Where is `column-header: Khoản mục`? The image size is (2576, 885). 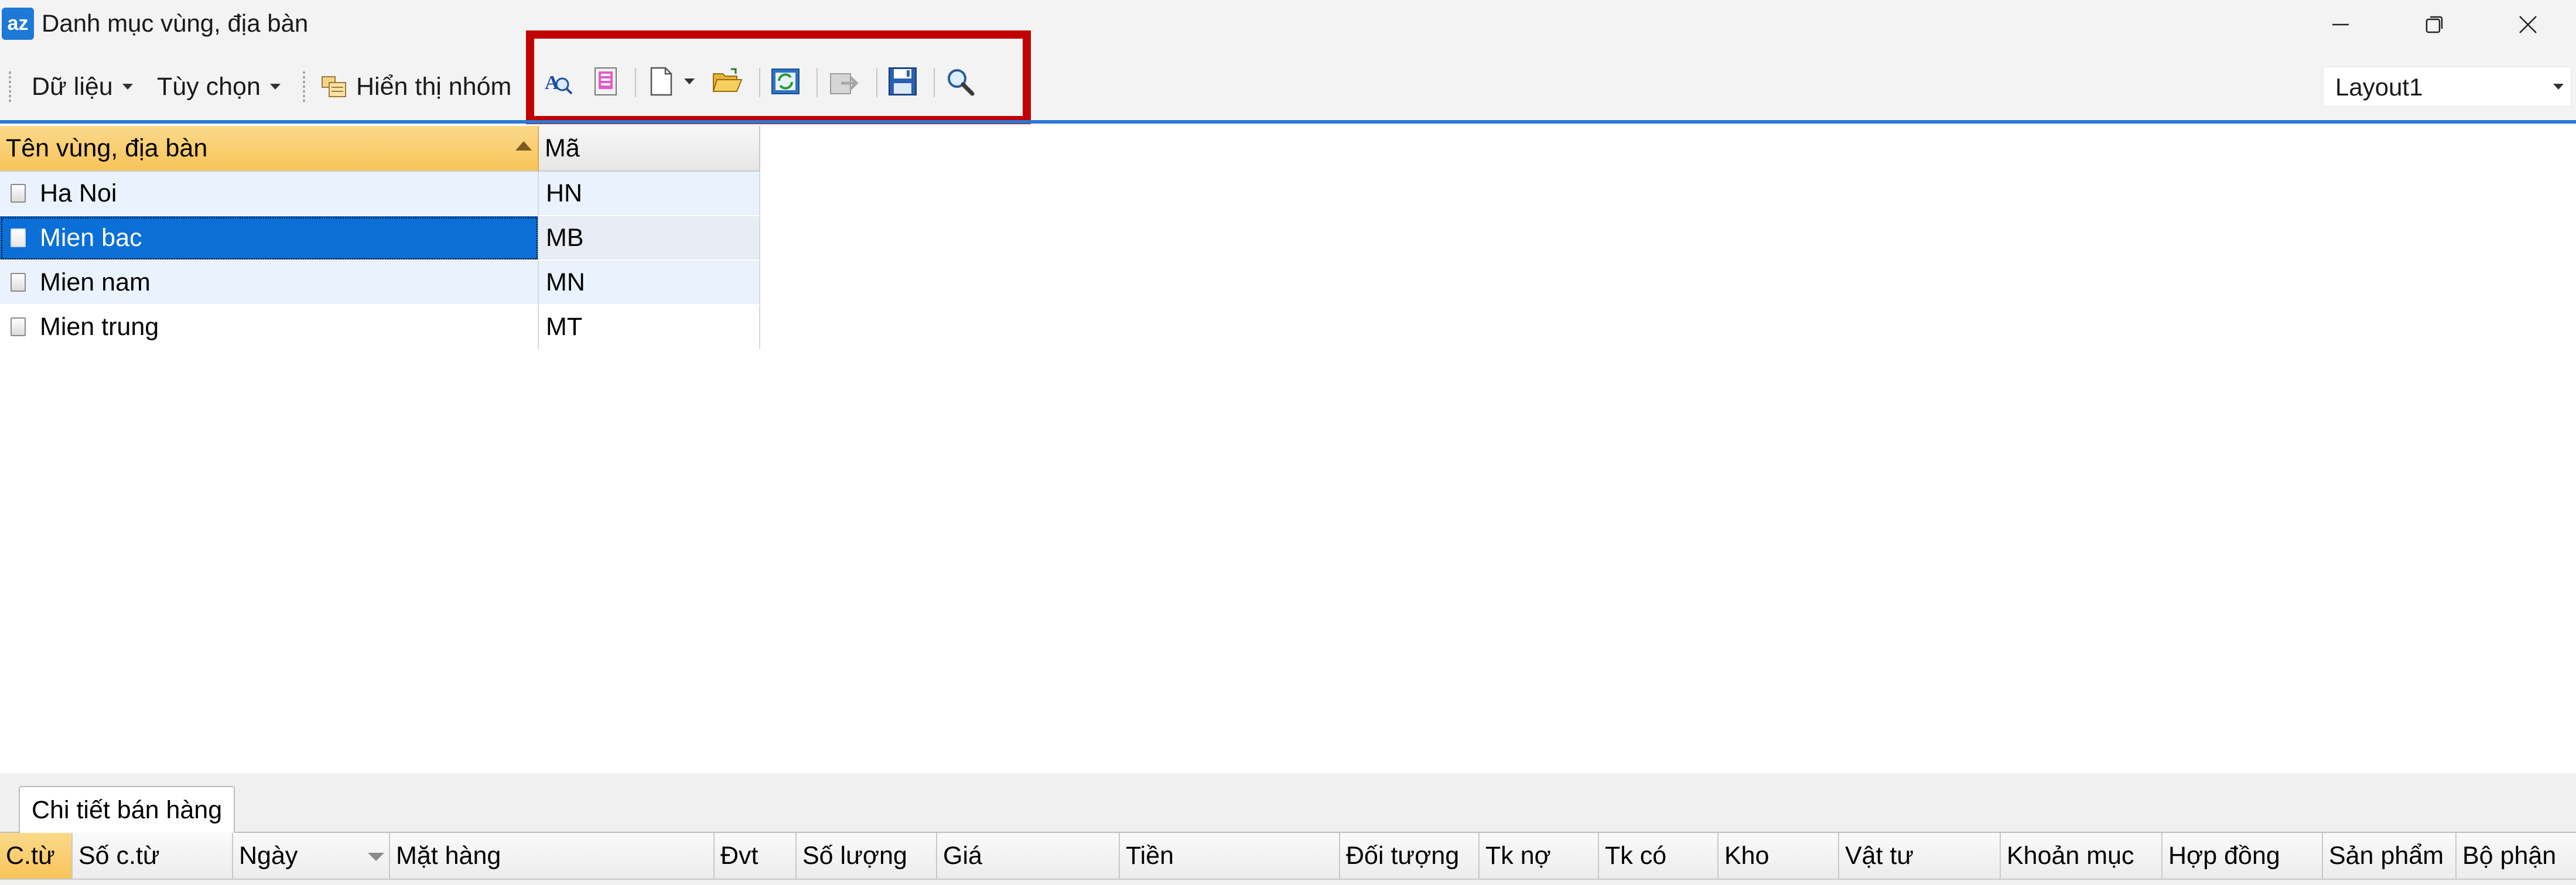
column-header: Khoản mục is located at coordinates (2082, 856).